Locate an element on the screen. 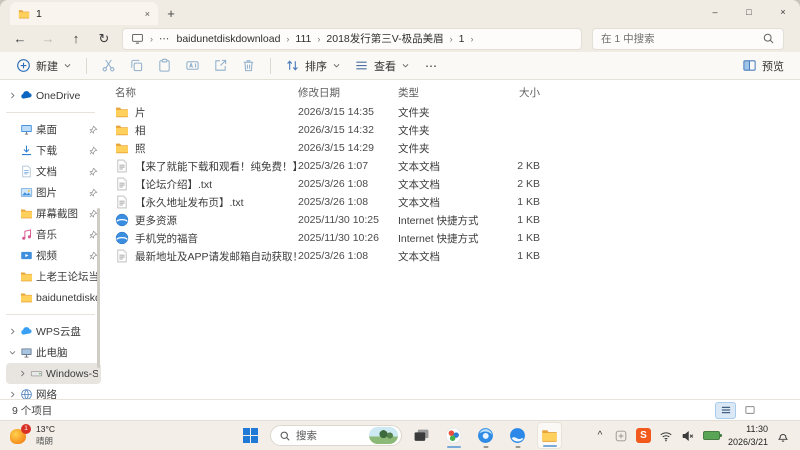 Image resolution: width=800 pixels, height=450 pixels. task-view-icon is located at coordinates (421, 435).